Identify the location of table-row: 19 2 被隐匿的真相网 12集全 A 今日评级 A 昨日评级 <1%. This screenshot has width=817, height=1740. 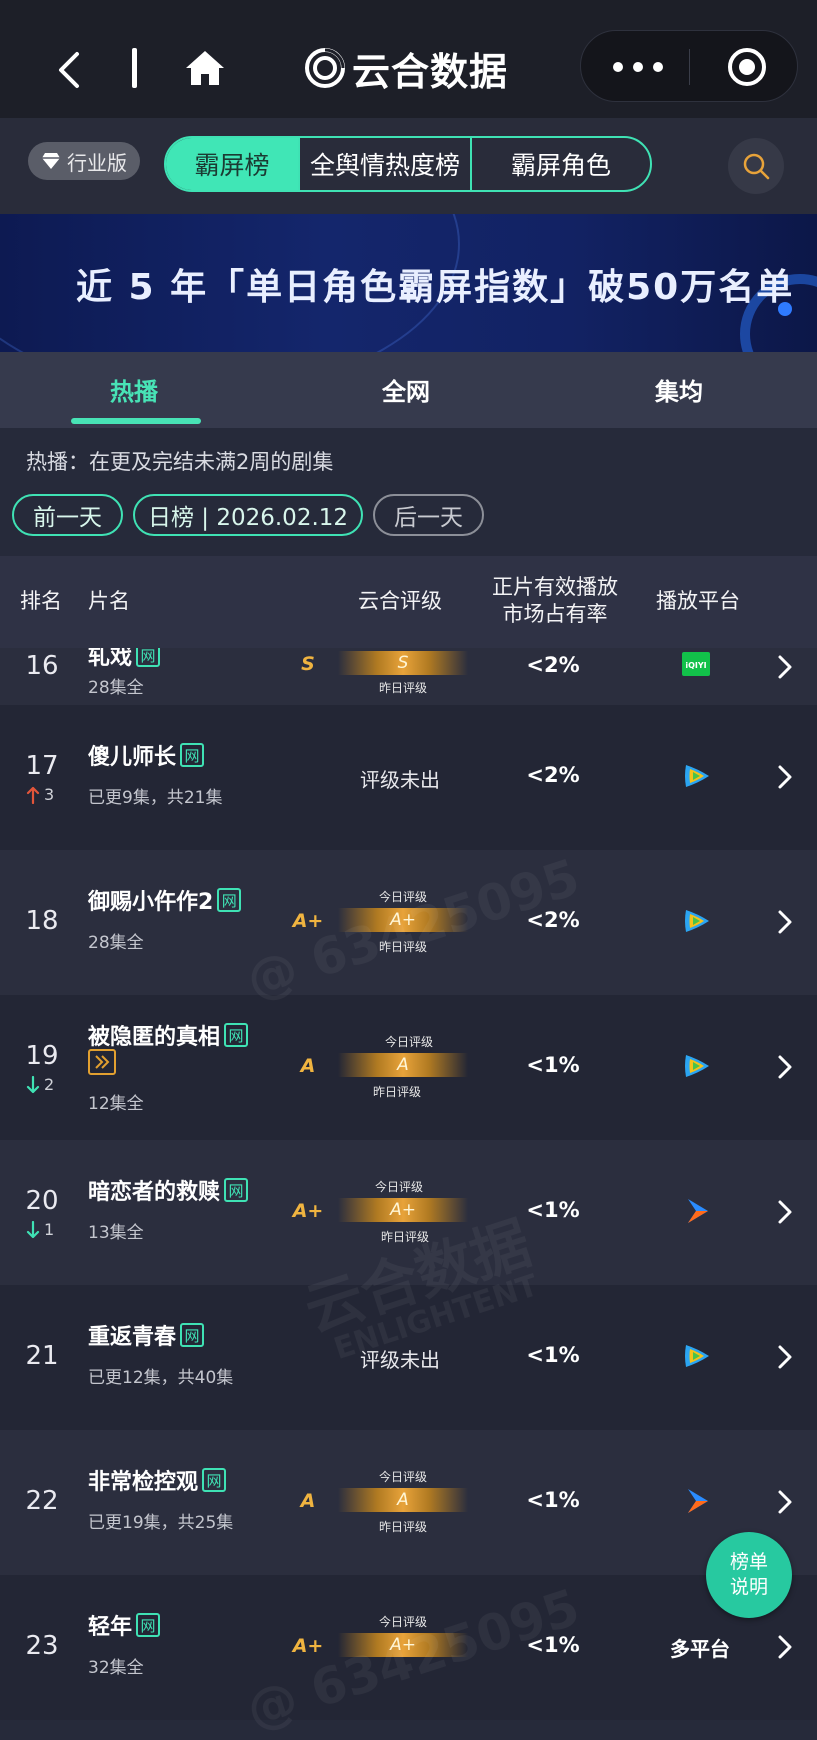
(408, 1067).